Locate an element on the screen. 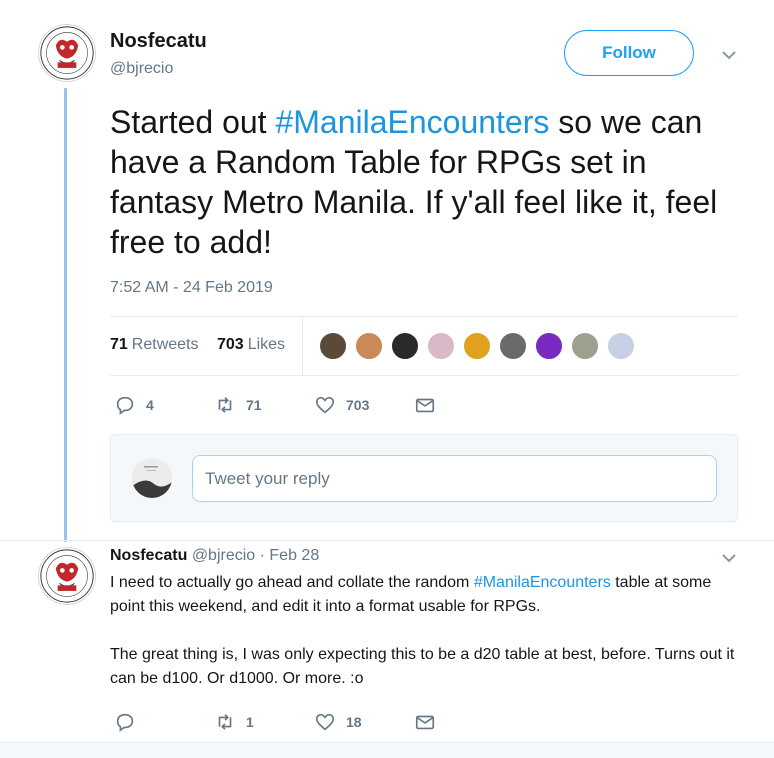 The height and width of the screenshot is (758, 774). reply-author-name: Nosfecatu is located at coordinates (148, 555).